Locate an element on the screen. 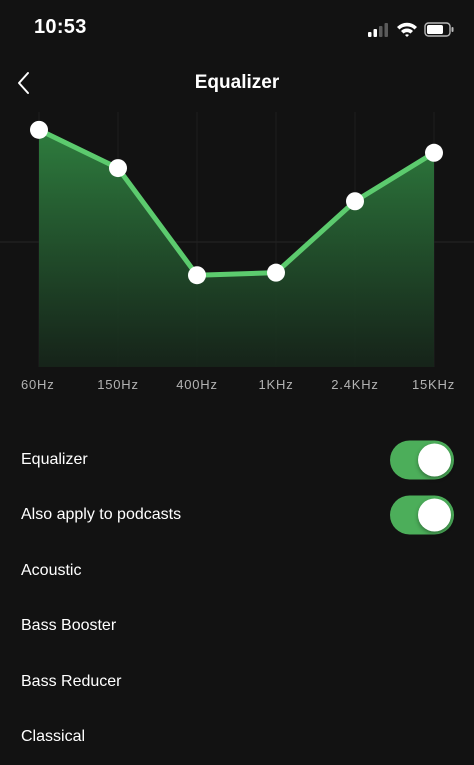 The image size is (474, 765). eq-band-knob-400hz is located at coordinates (197, 275).